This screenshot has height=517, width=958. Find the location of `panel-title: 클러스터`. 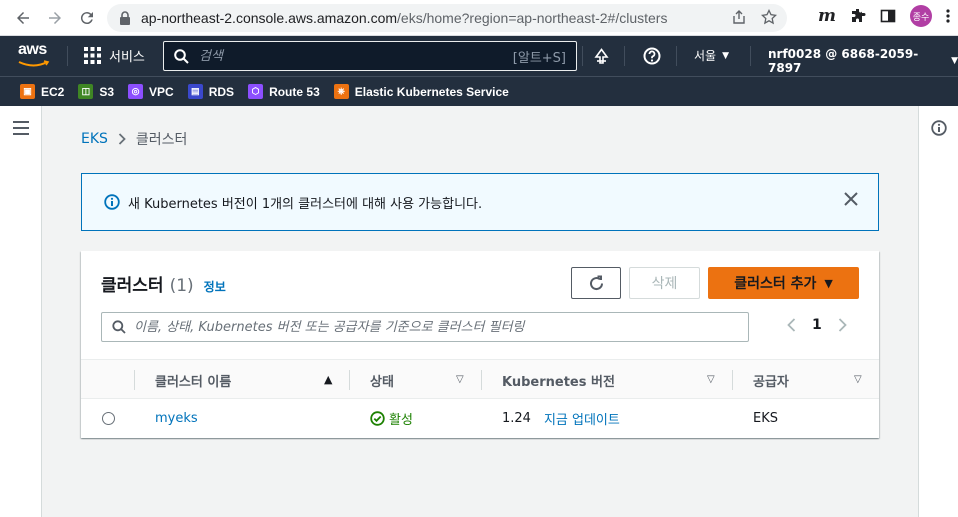

panel-title: 클러스터 is located at coordinates (132, 286).